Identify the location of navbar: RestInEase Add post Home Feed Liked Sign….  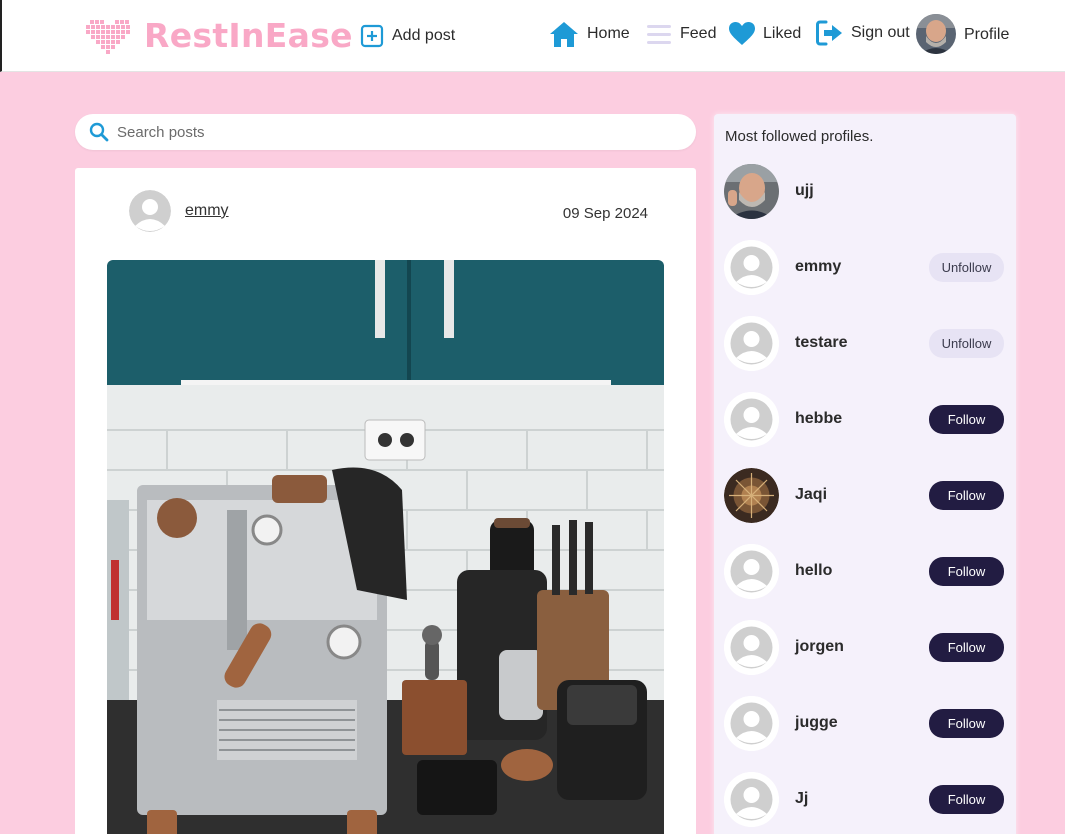
(532, 36).